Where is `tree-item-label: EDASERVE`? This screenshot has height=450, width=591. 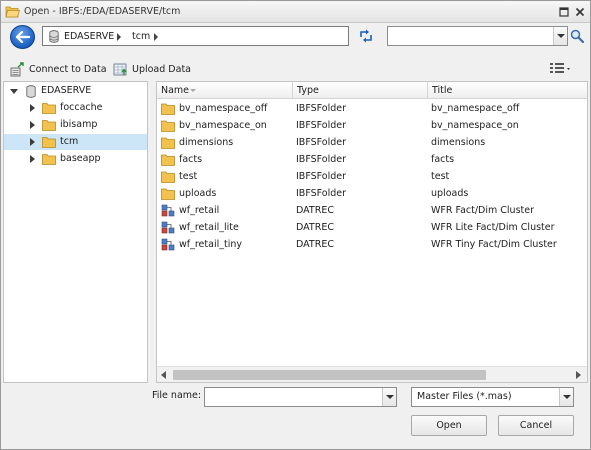 tree-item-label: EDASERVE is located at coordinates (66, 90).